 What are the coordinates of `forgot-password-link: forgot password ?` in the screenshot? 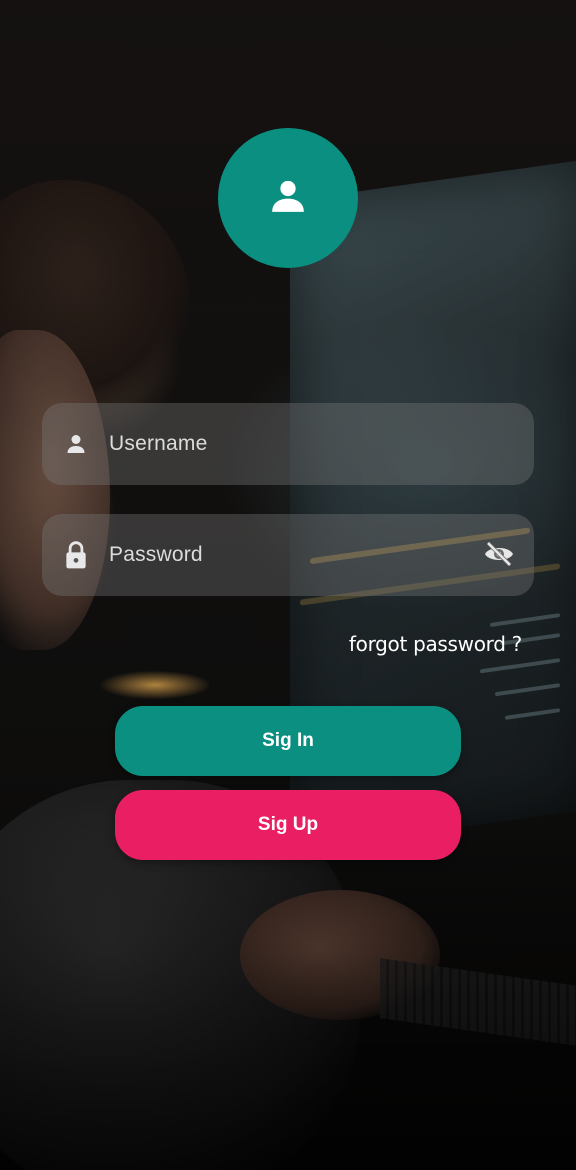 It's located at (435, 644).